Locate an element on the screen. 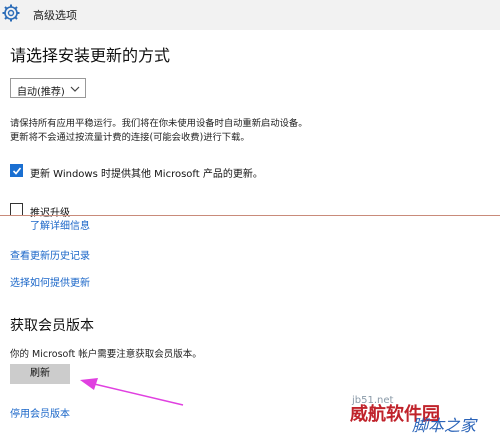 This screenshot has height=436, width=500. update-history-link: 查看更新历史记录 is located at coordinates (50, 254).